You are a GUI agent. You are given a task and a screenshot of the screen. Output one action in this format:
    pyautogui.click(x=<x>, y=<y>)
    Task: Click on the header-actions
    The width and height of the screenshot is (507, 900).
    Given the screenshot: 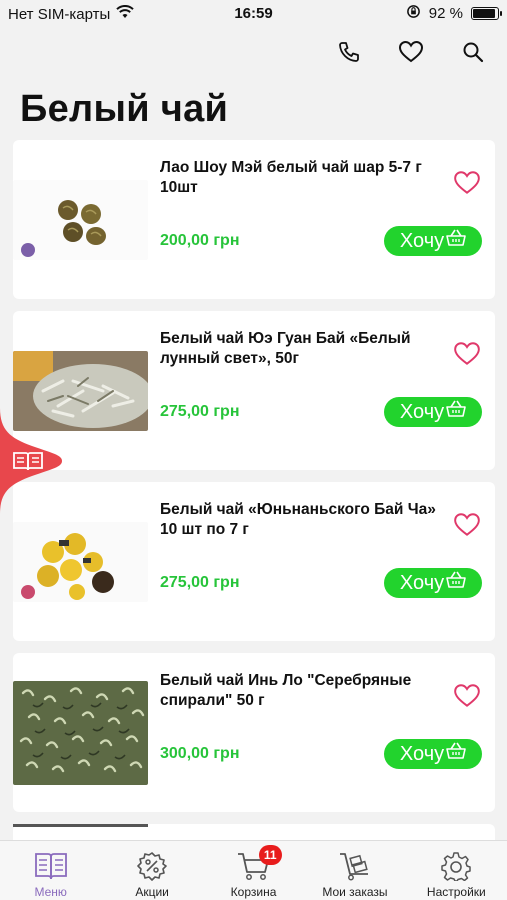 What is the action you would take?
    pyautogui.click(x=411, y=52)
    